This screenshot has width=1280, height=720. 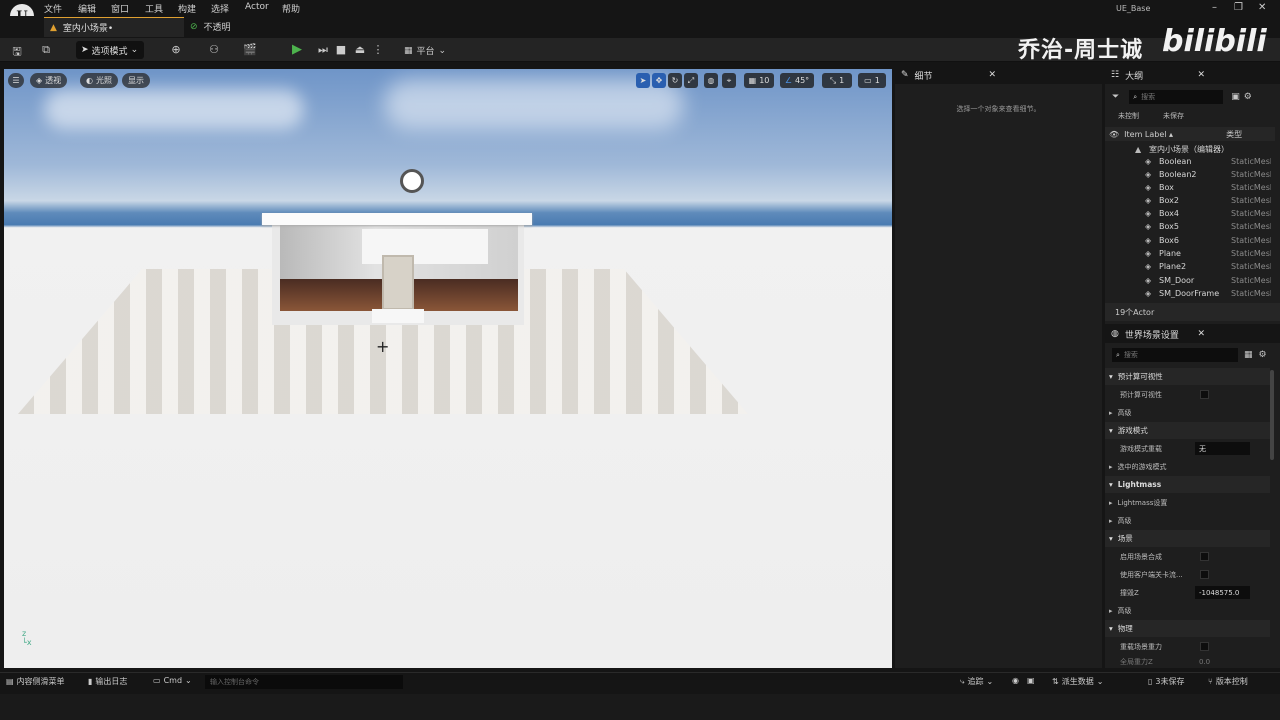 What do you see at coordinates (46, 50) in the screenshot?
I see `browse-icon: ⧉` at bounding box center [46, 50].